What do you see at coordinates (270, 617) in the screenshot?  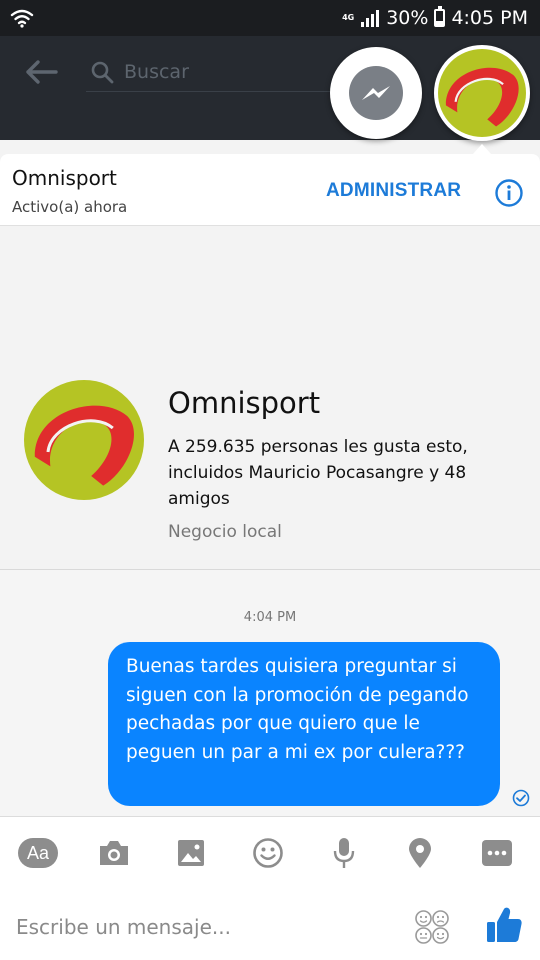 I see `message-timestamp: 4:04 PM` at bounding box center [270, 617].